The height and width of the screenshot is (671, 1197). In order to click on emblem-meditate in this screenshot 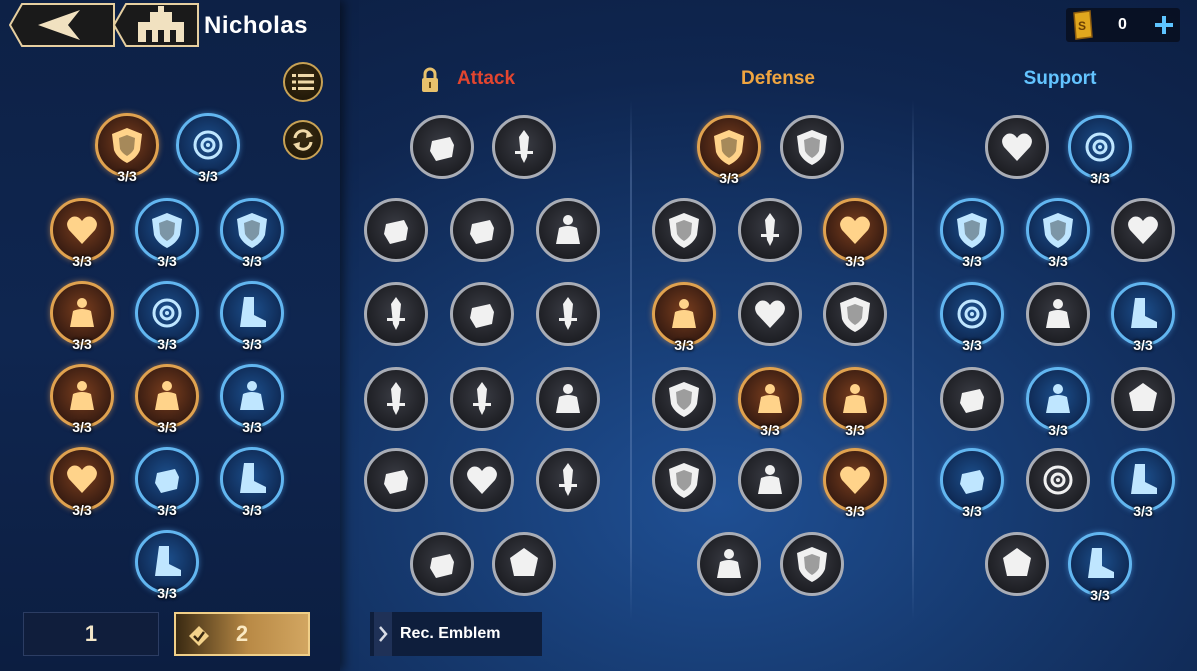, I will do `click(729, 564)`.